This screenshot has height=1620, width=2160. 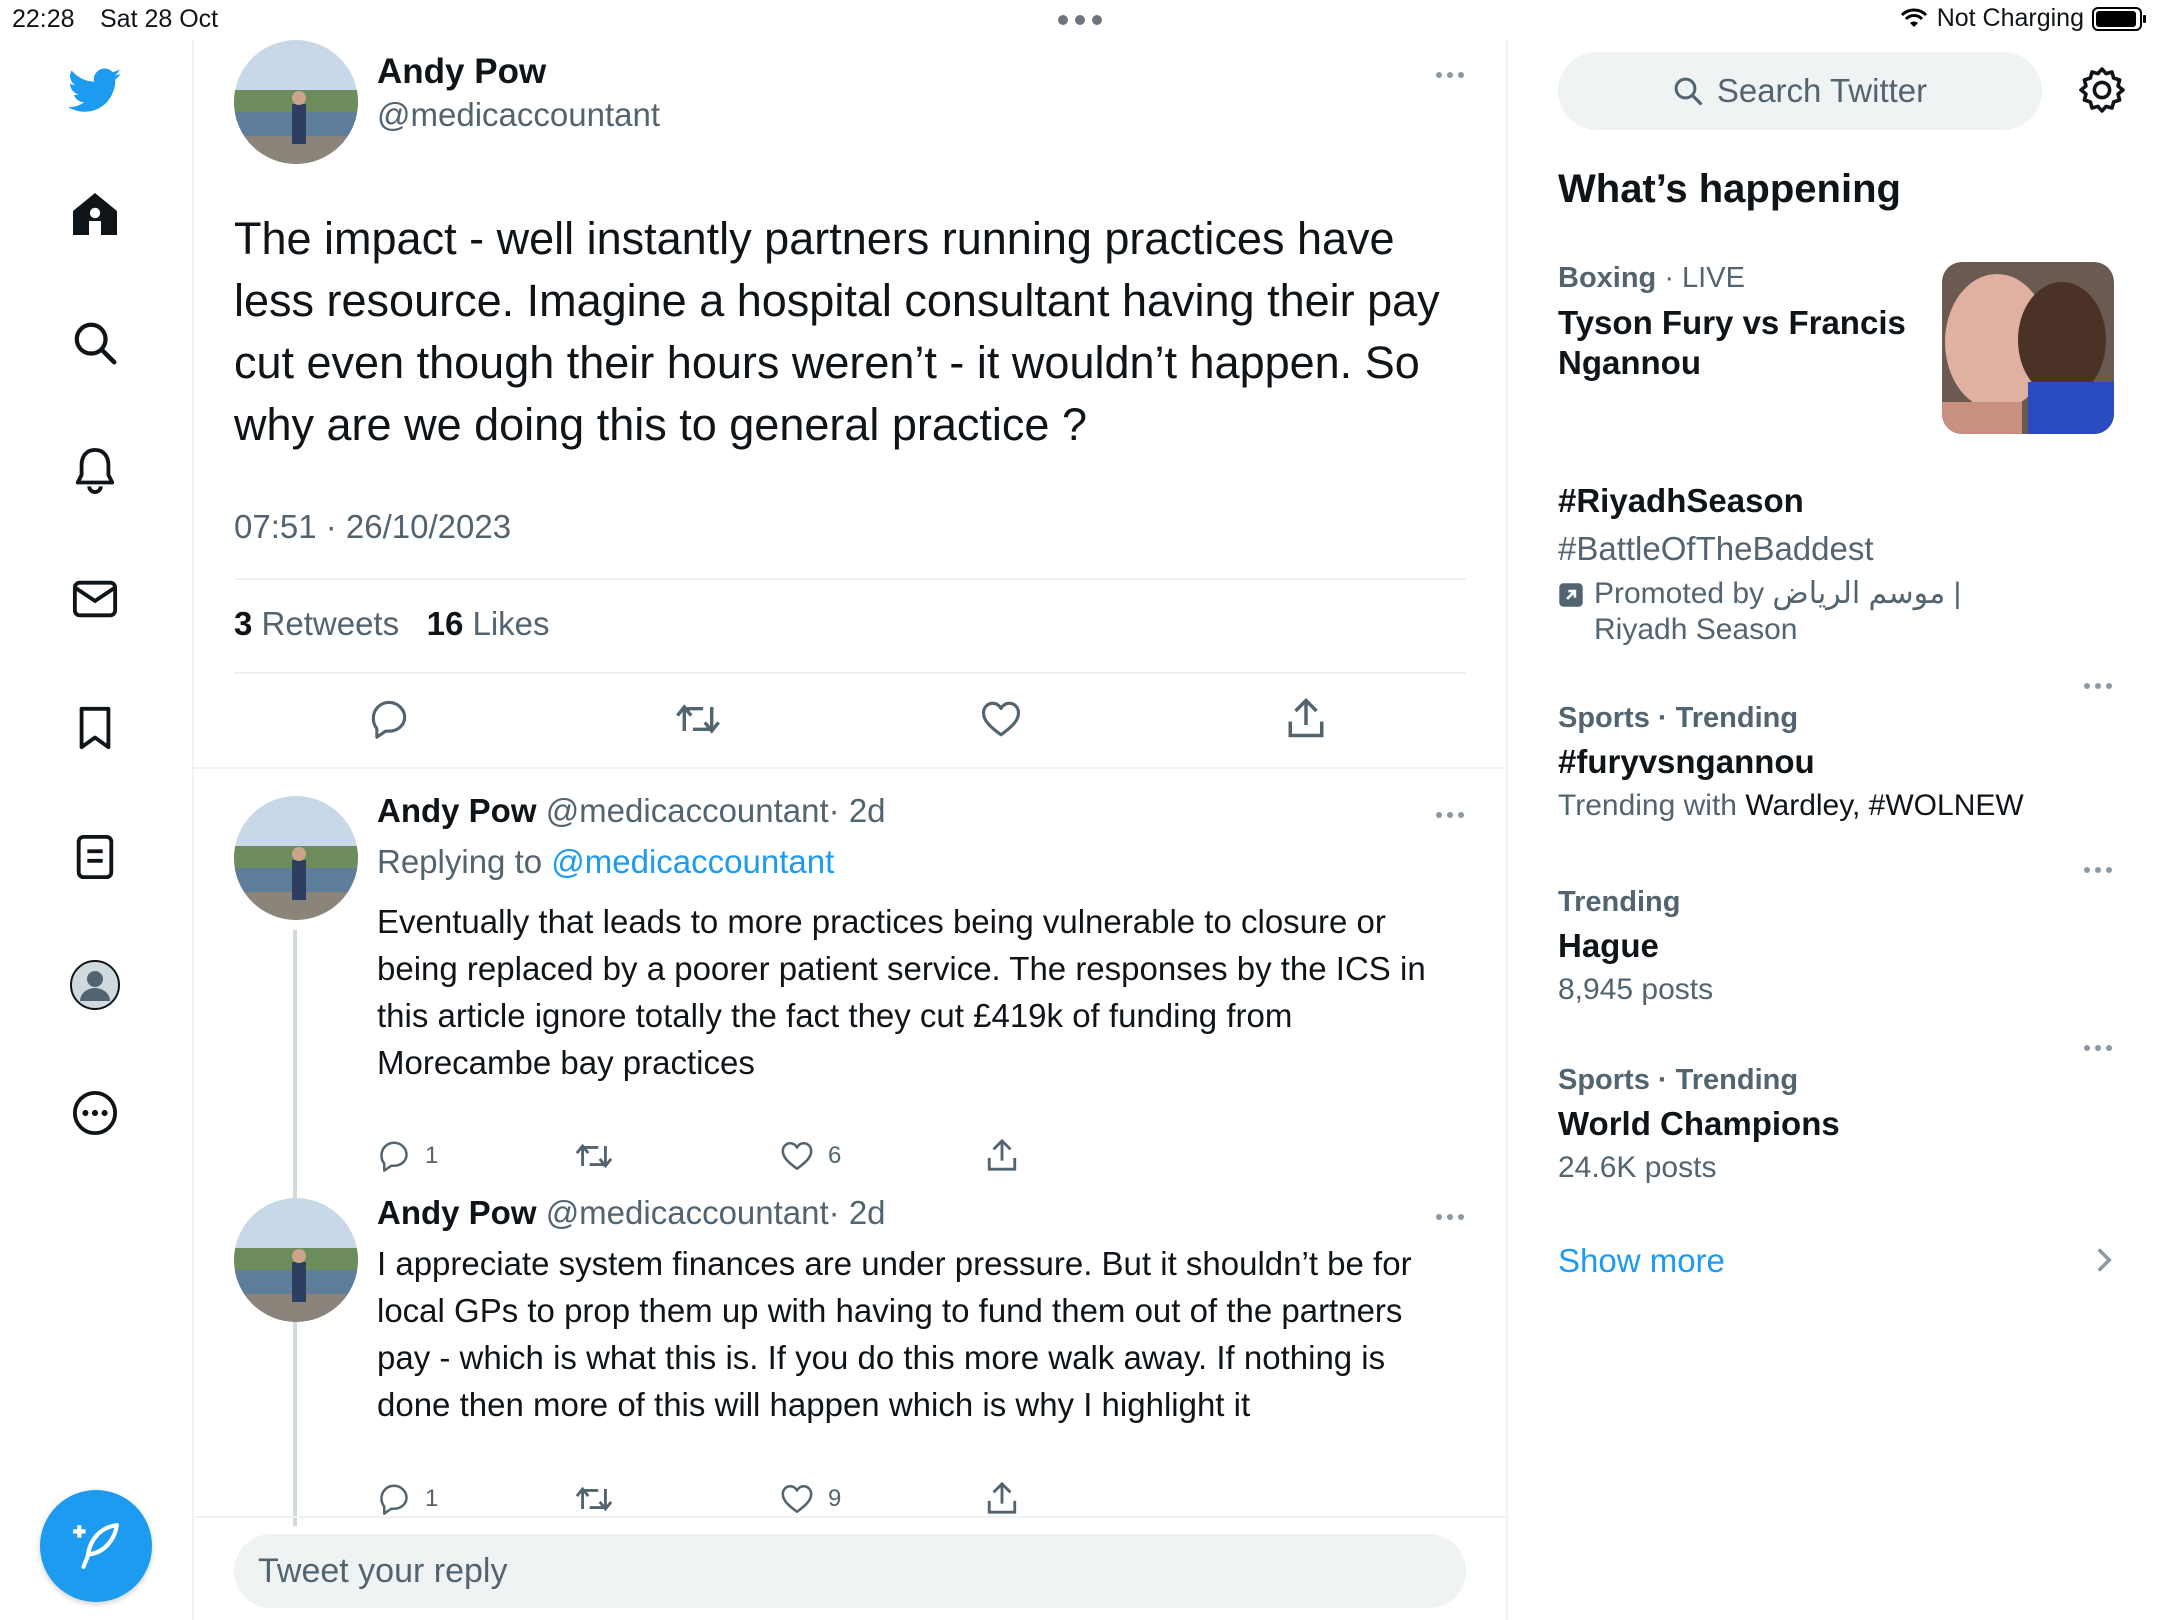 I want to click on feather-plus-icon, so click(x=96, y=1546).